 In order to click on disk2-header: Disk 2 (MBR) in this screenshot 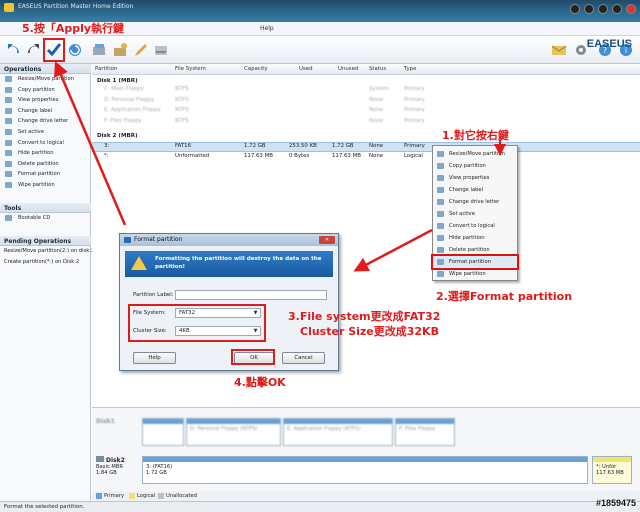, I will do `click(117, 136)`.